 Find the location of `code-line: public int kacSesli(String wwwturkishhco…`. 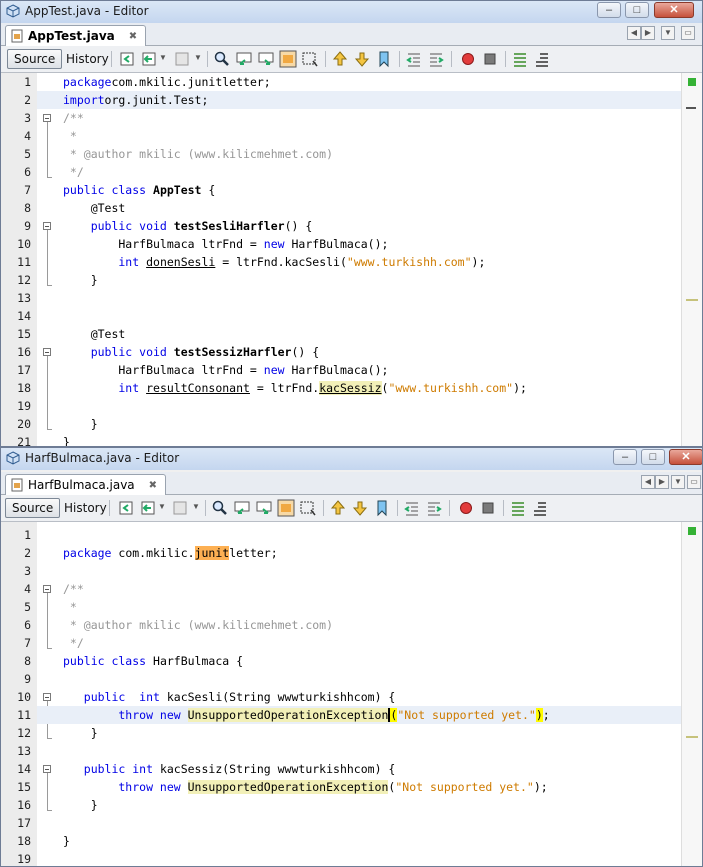

code-line: public int kacSesli(String wwwturkishhco… is located at coordinates (359, 697).